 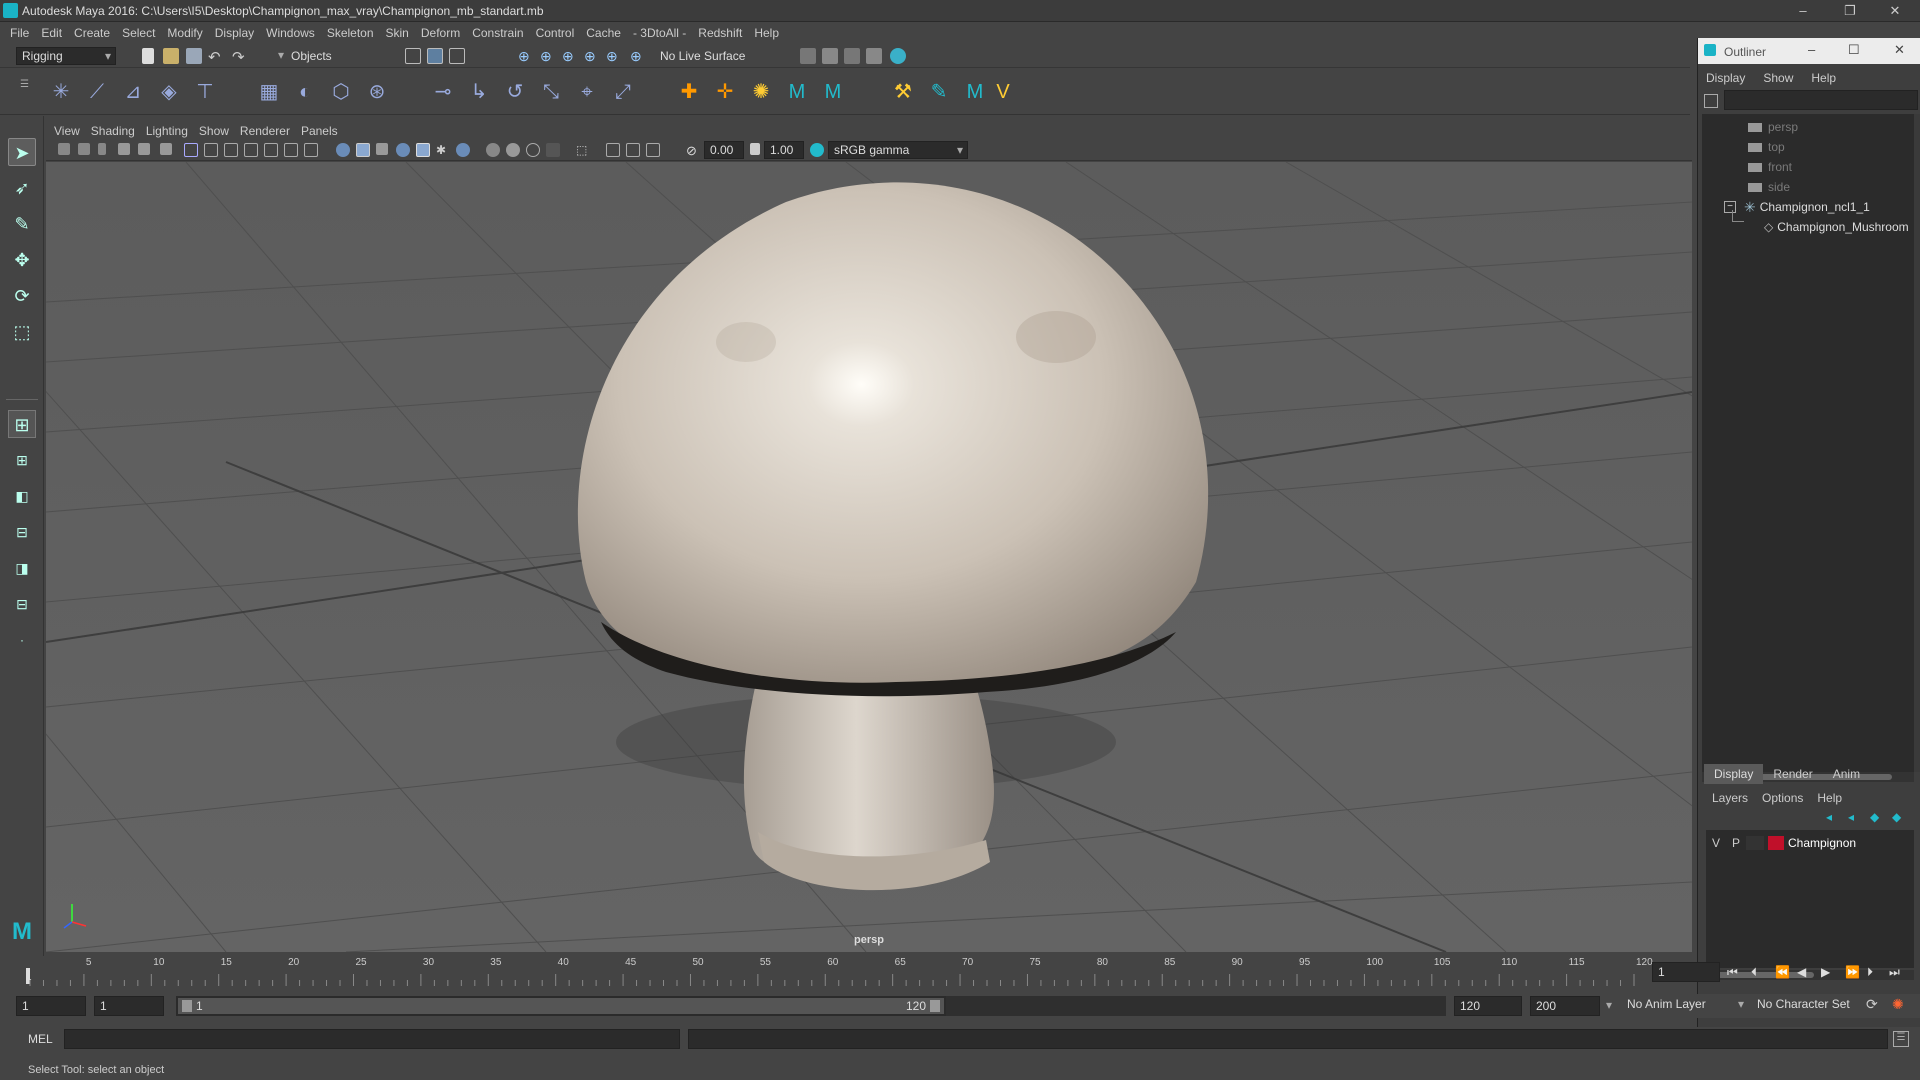 I want to click on film-gate-icon, so click(x=211, y=150).